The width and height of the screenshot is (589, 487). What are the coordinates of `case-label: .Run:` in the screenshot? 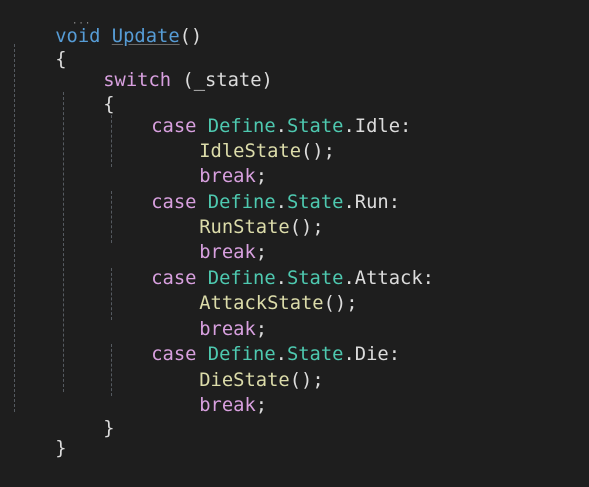 It's located at (372, 202).